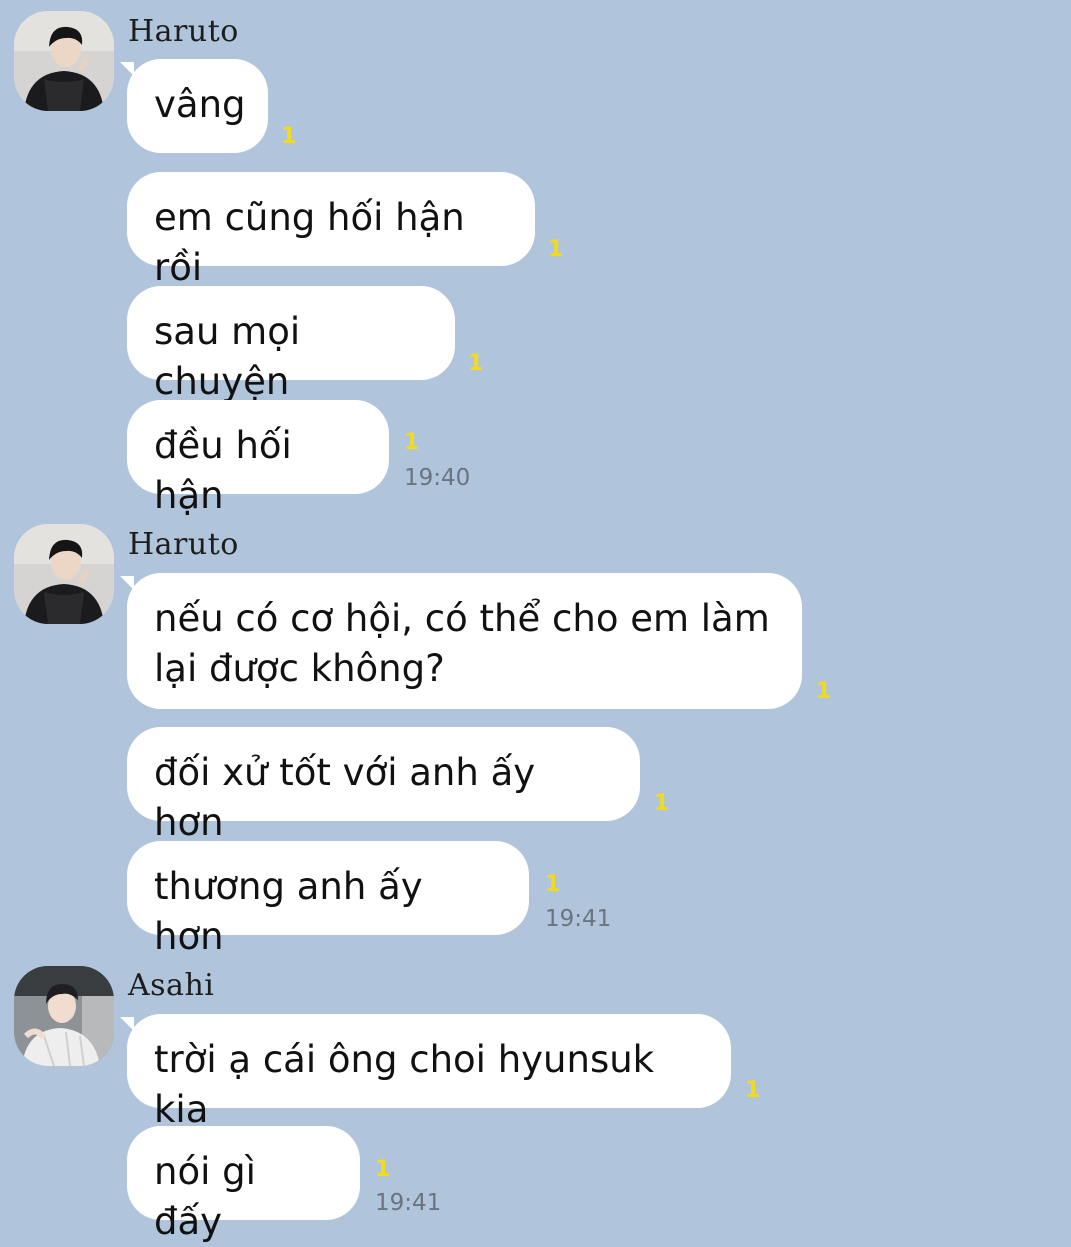  Describe the element at coordinates (331, 230) in the screenshot. I see `message-bubble: em cũng hối hận rồi` at that location.